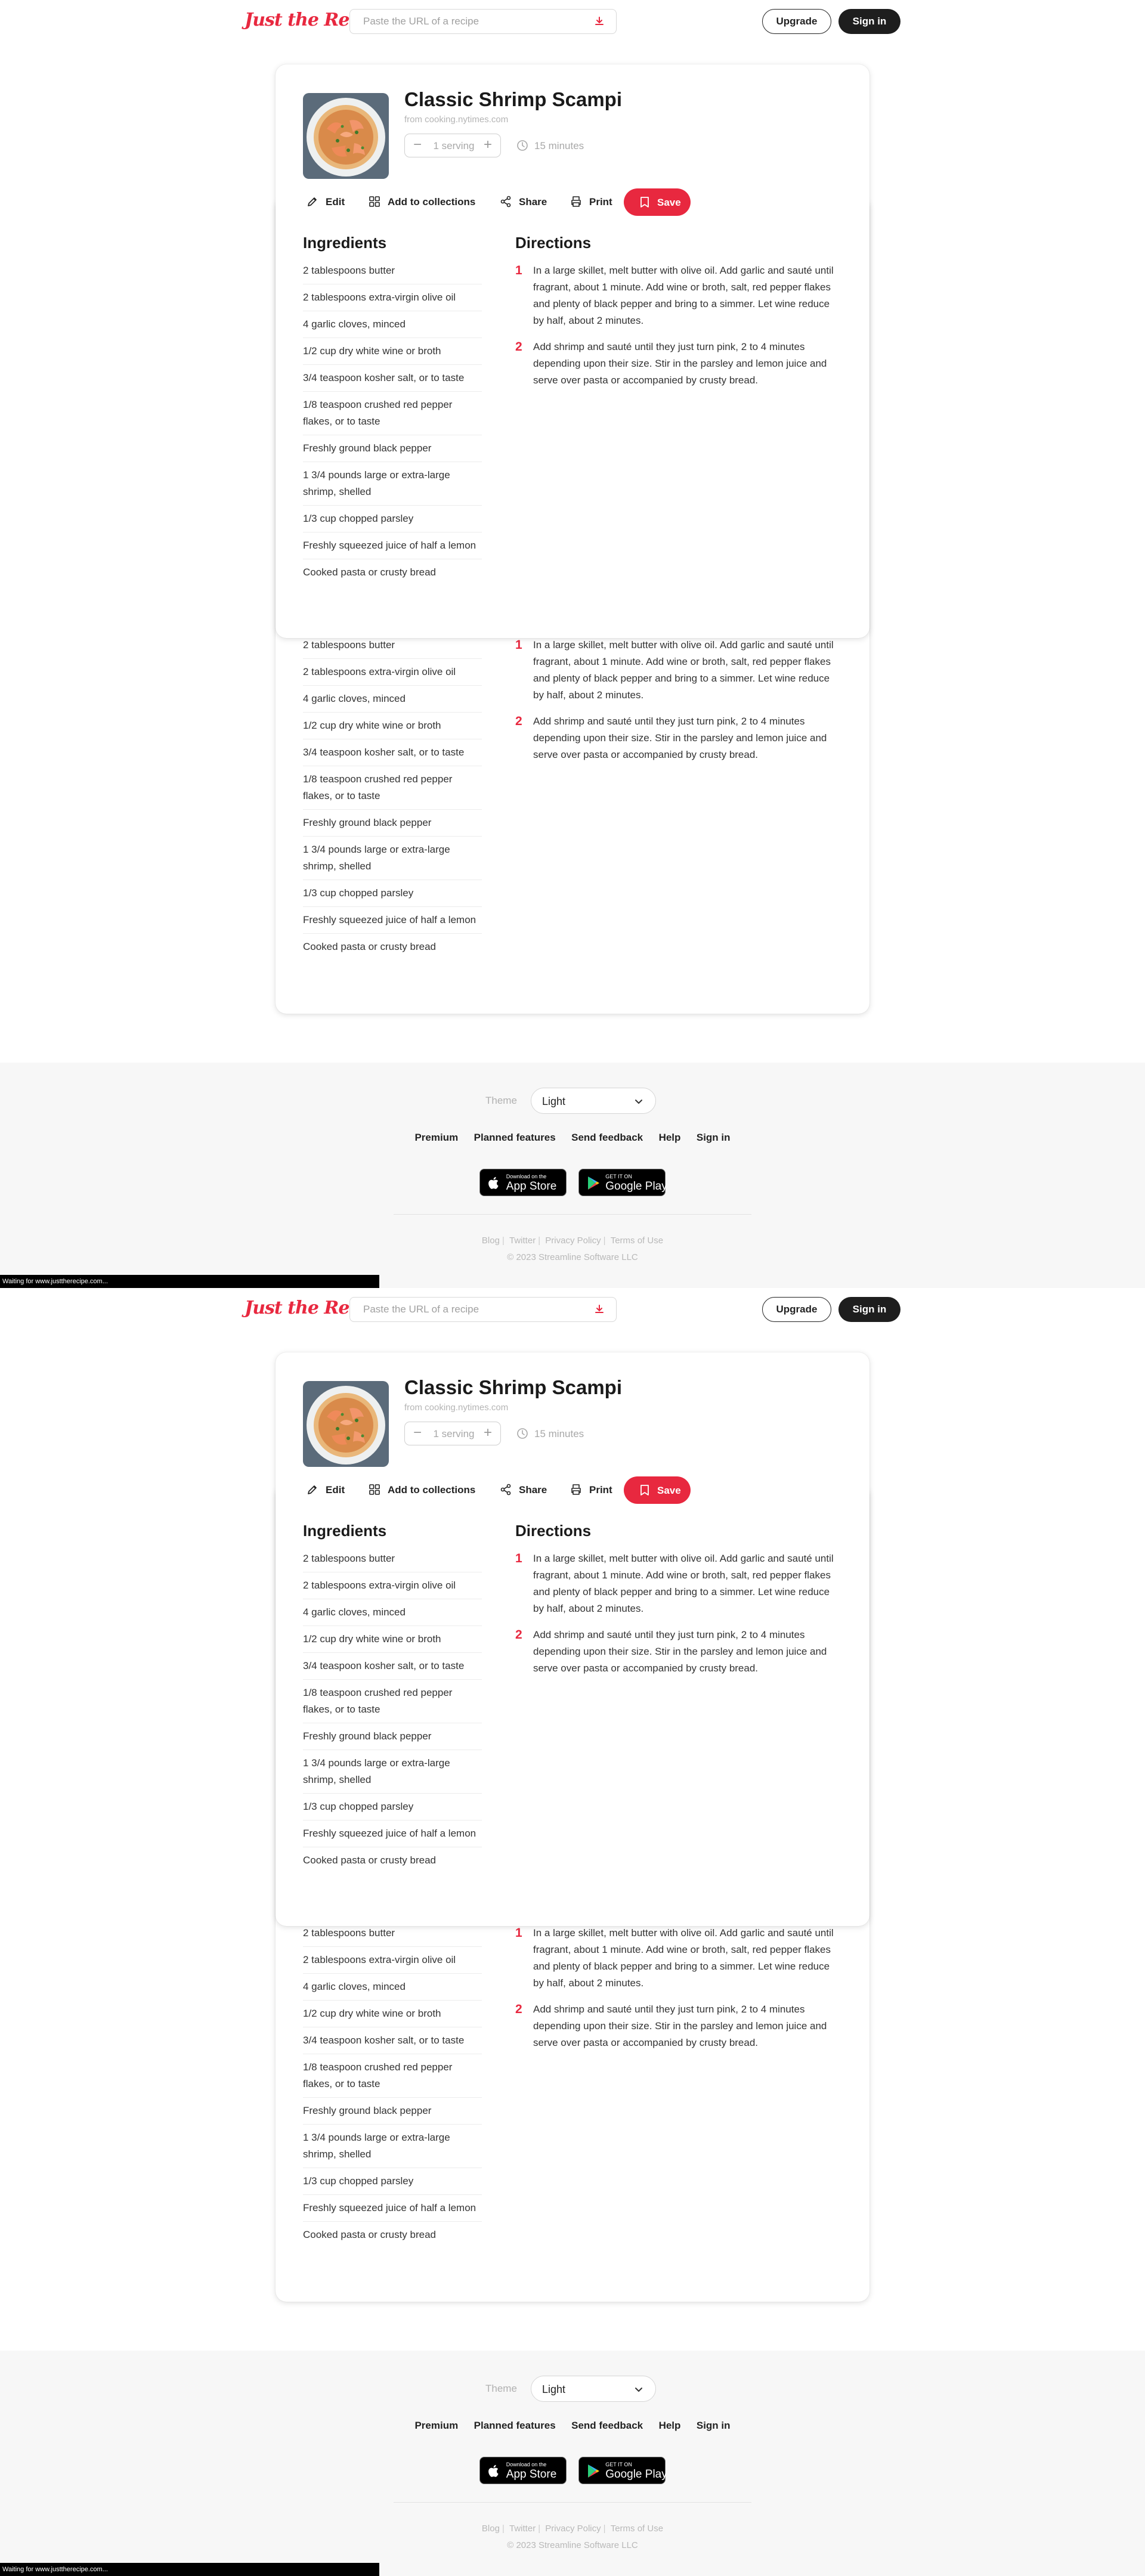 The height and width of the screenshot is (2576, 1145). Describe the element at coordinates (493, 2471) in the screenshot. I see `apple-icon` at that location.